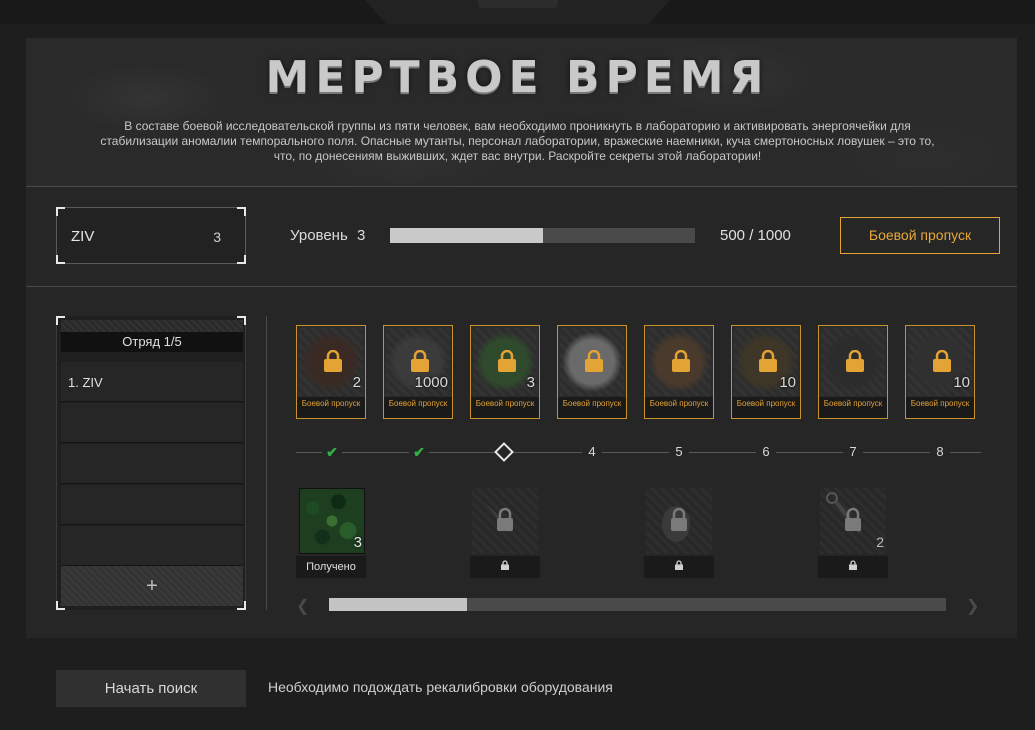  Describe the element at coordinates (755, 235) in the screenshot. I see `xp-text: 500 / 1000` at that location.